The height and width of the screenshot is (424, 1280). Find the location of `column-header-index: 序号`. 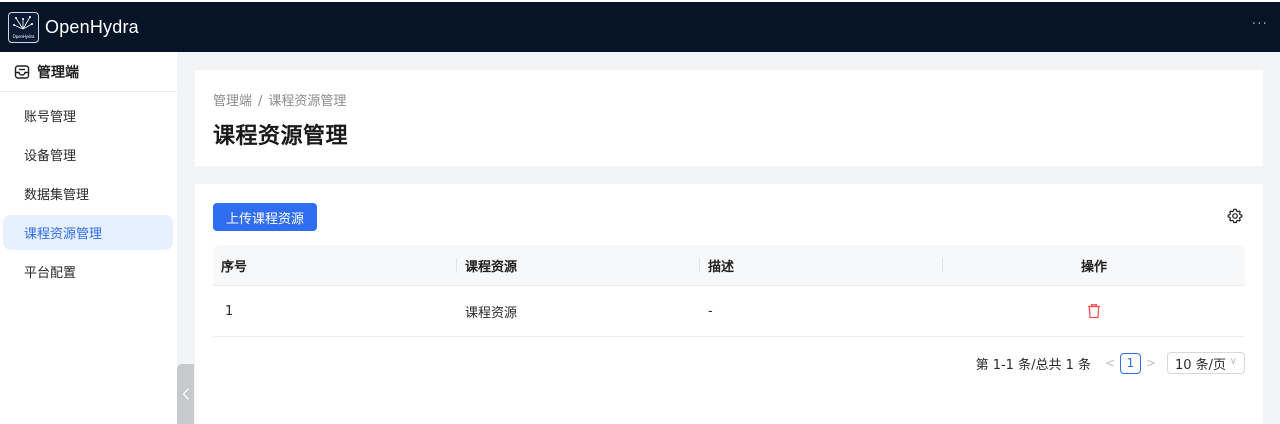

column-header-index: 序号 is located at coordinates (335, 265).